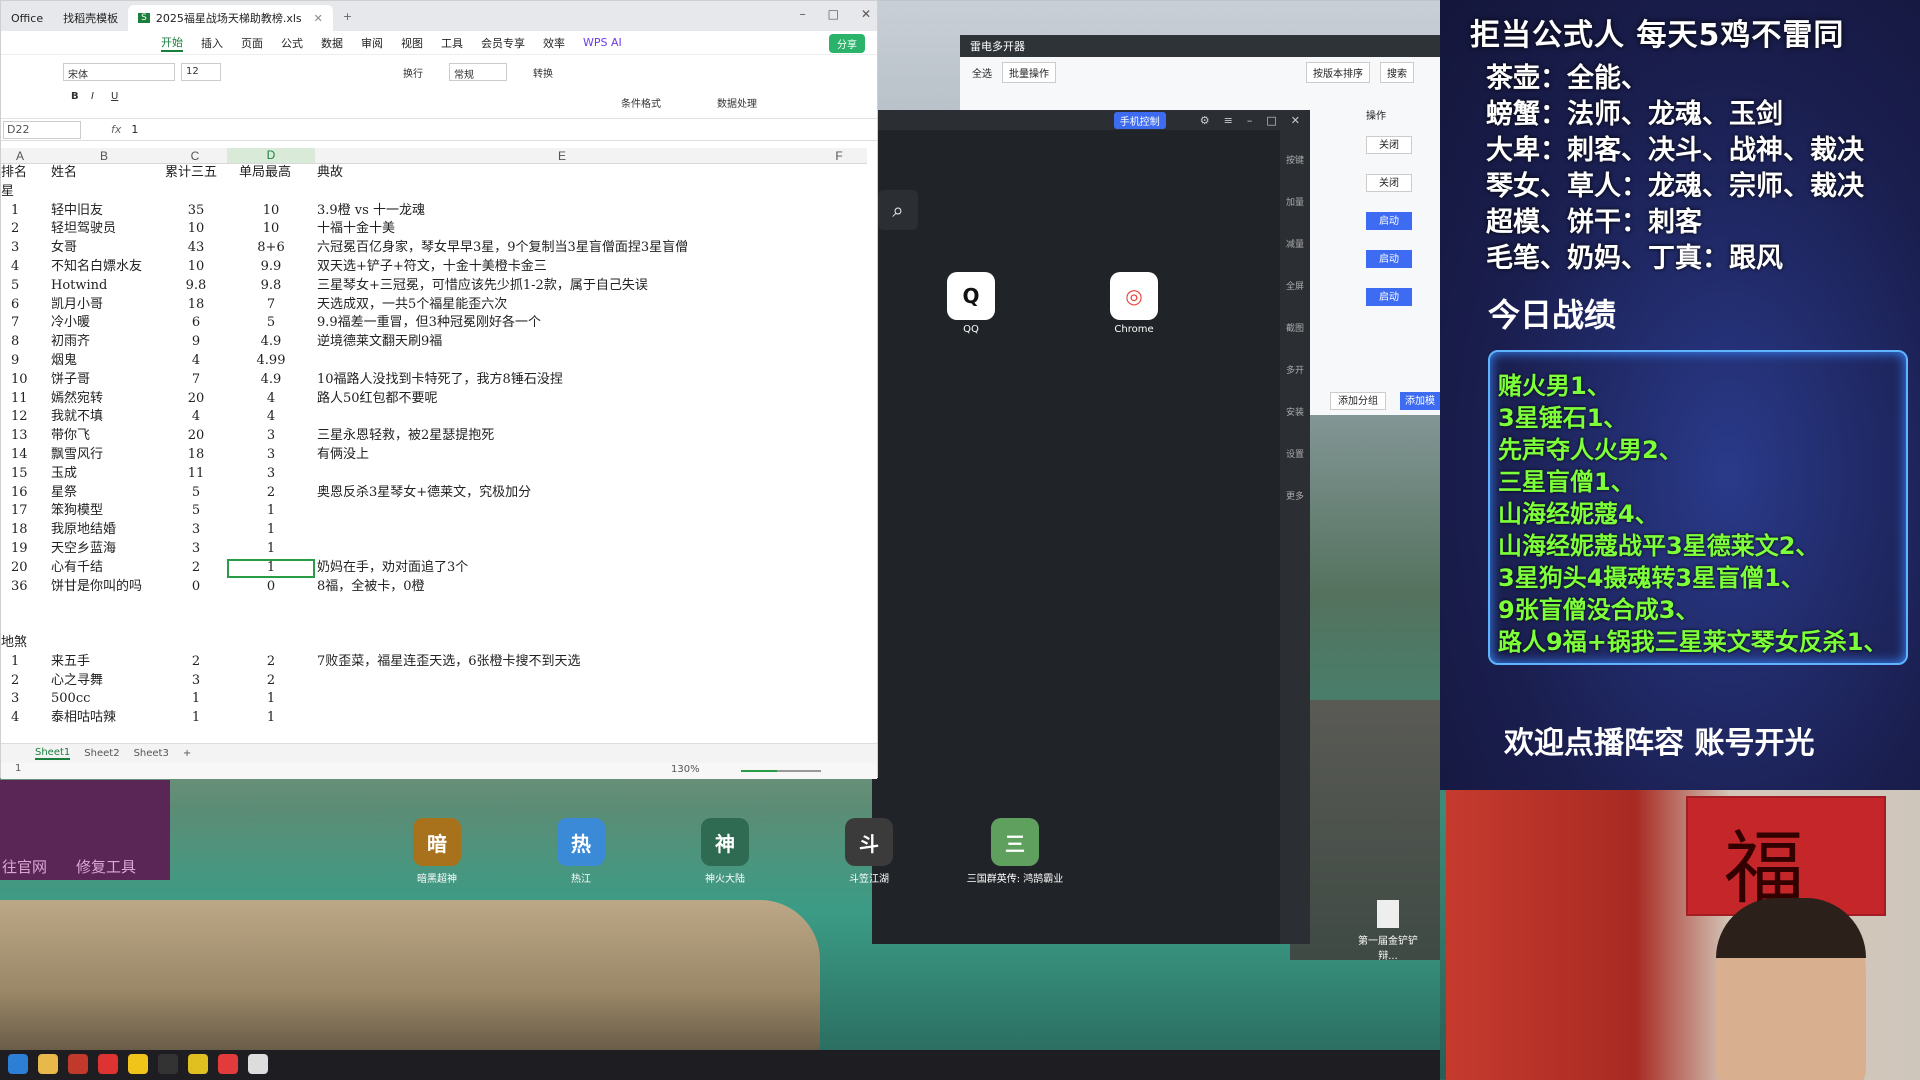 The width and height of the screenshot is (1920, 1080). I want to click on cell-c: 2, so click(196, 568).